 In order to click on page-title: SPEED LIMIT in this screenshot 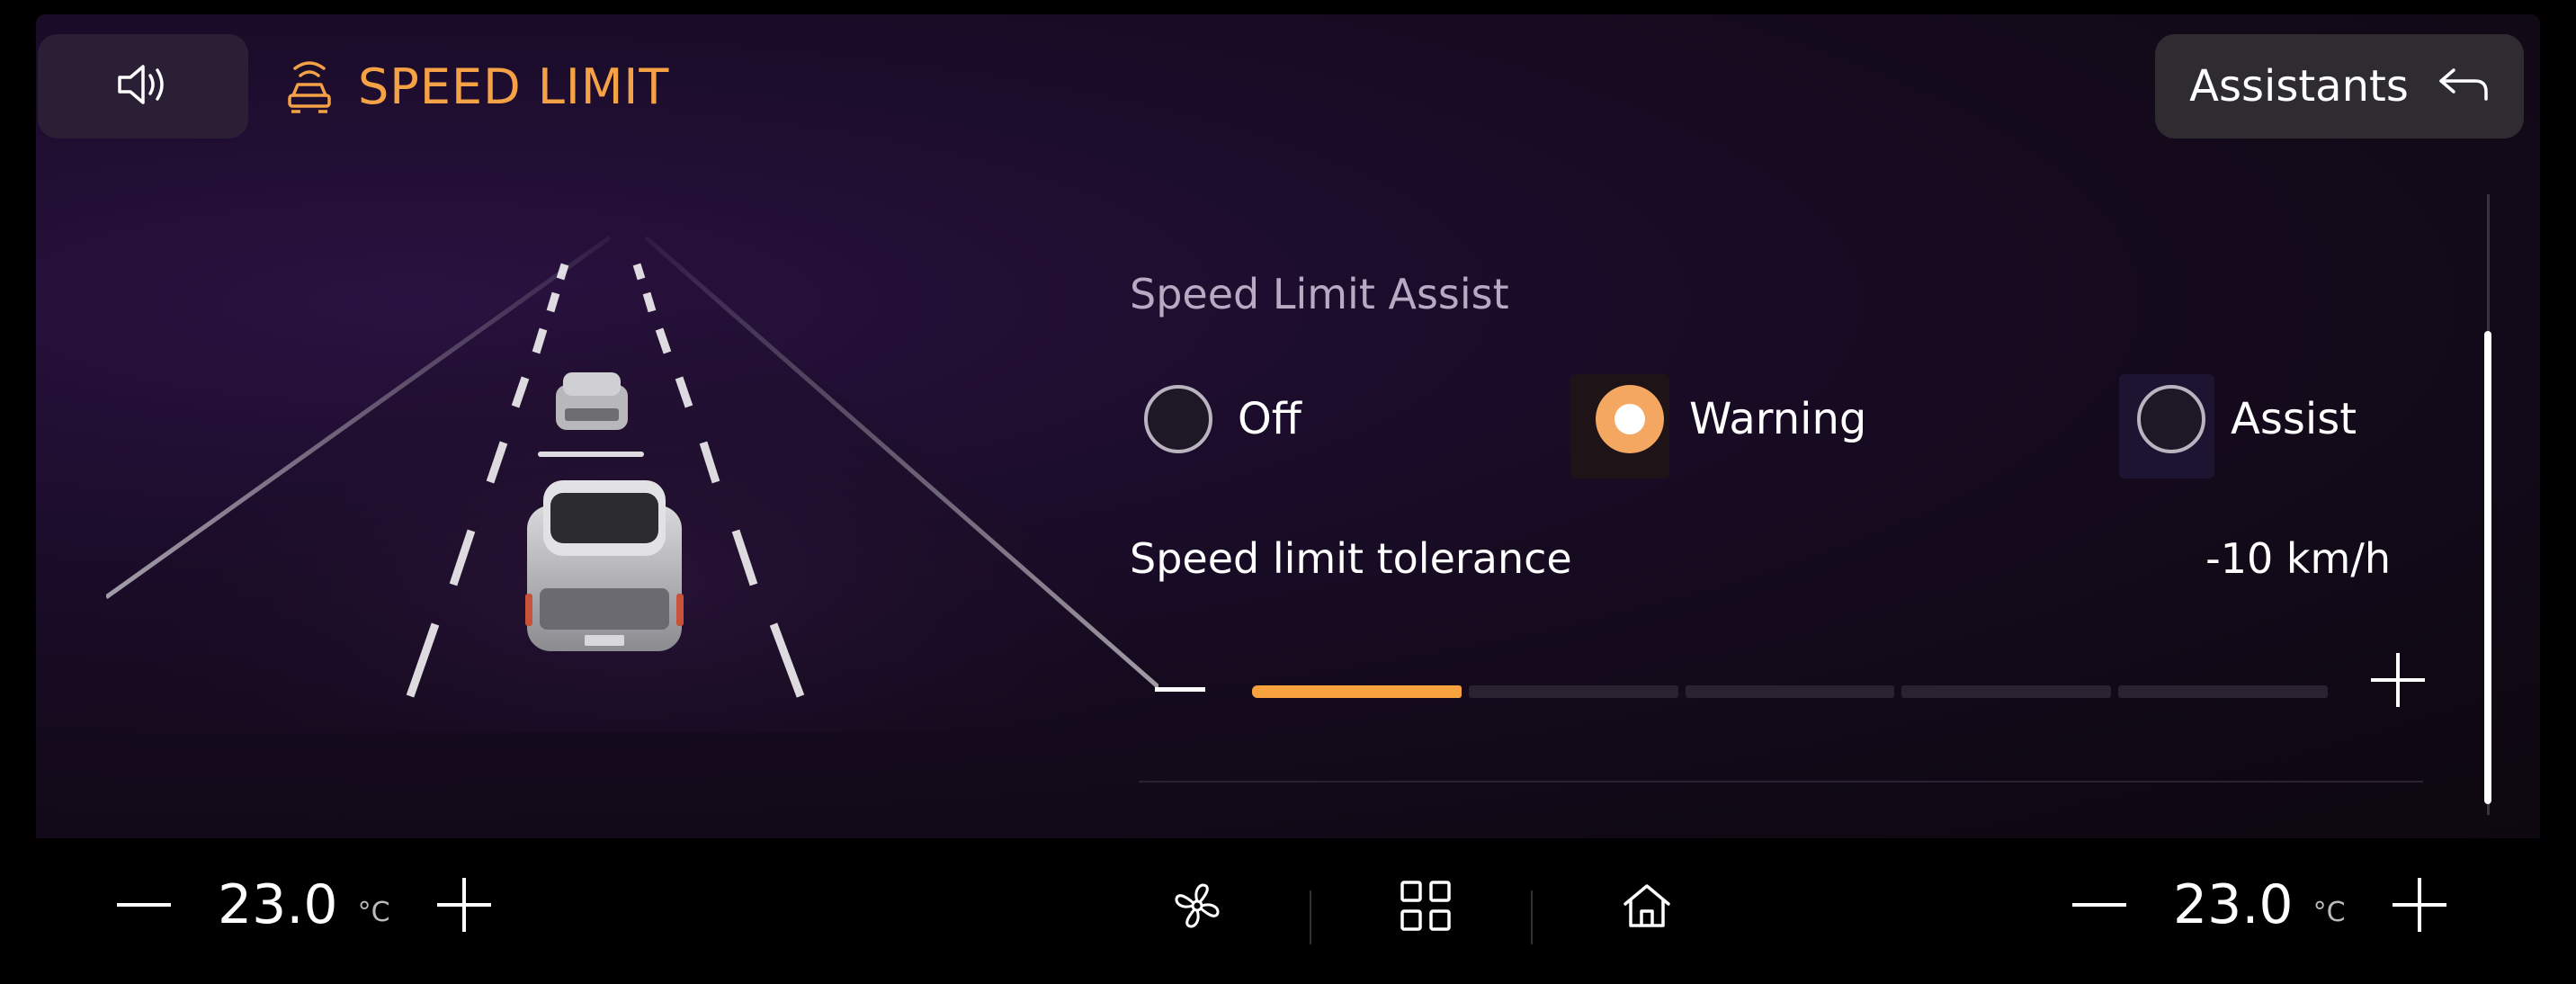, I will do `click(514, 86)`.